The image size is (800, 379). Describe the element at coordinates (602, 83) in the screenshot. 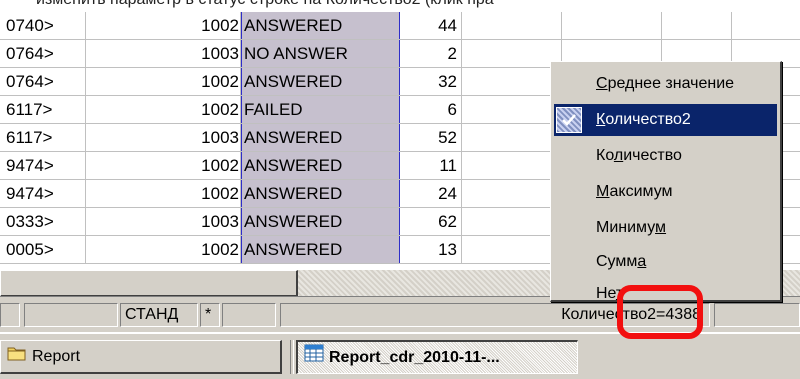

I see `menu-accelerator: С` at that location.